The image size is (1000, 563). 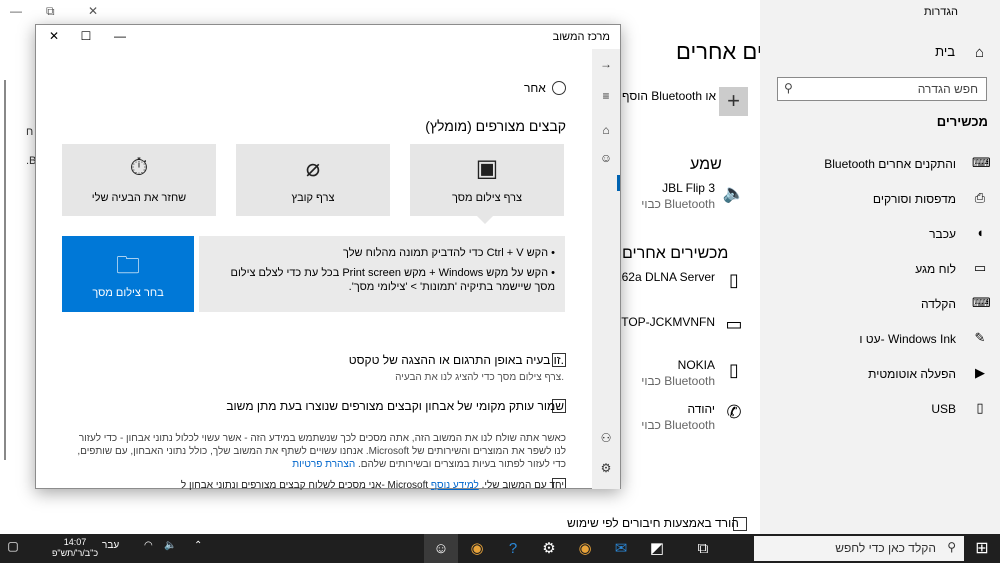 I want to click on feedback-hub-icon: ☺, so click(x=441, y=548).